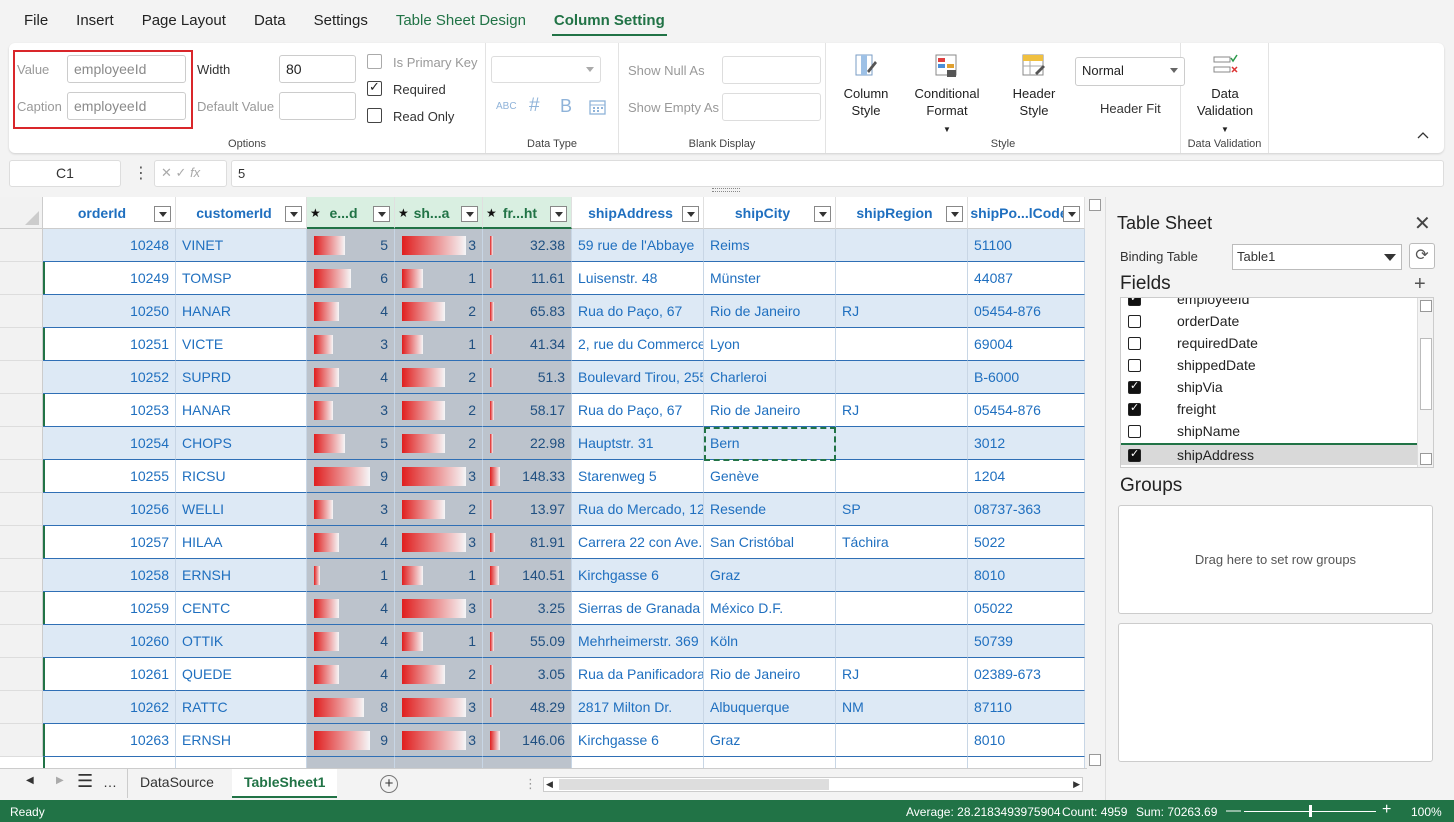  What do you see at coordinates (1130, 71) in the screenshot?
I see `header-fit-select: Normal` at bounding box center [1130, 71].